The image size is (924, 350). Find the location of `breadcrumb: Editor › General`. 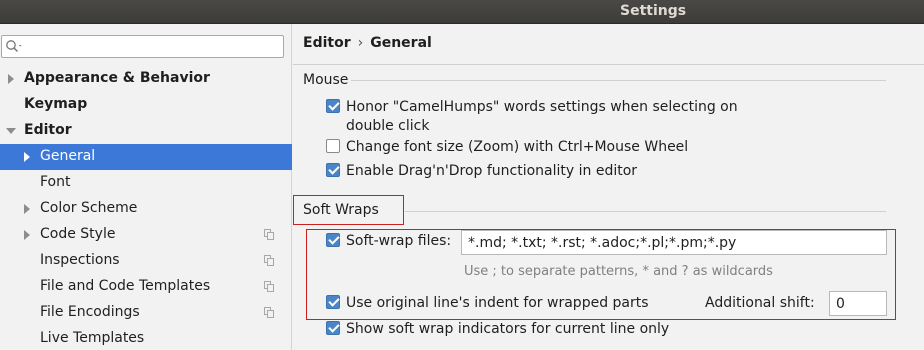

breadcrumb: Editor › General is located at coordinates (367, 43).